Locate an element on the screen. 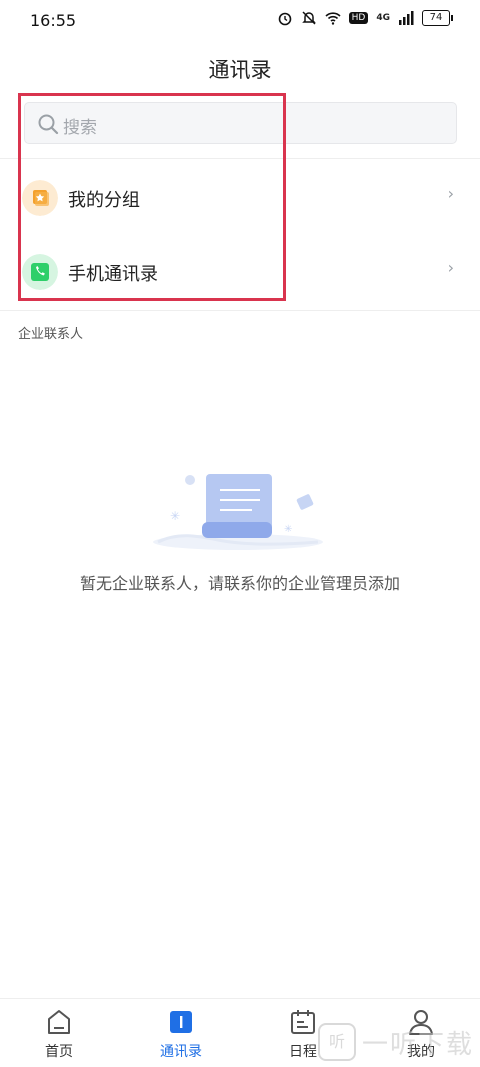  tab-label: 首页 is located at coordinates (59, 1052).